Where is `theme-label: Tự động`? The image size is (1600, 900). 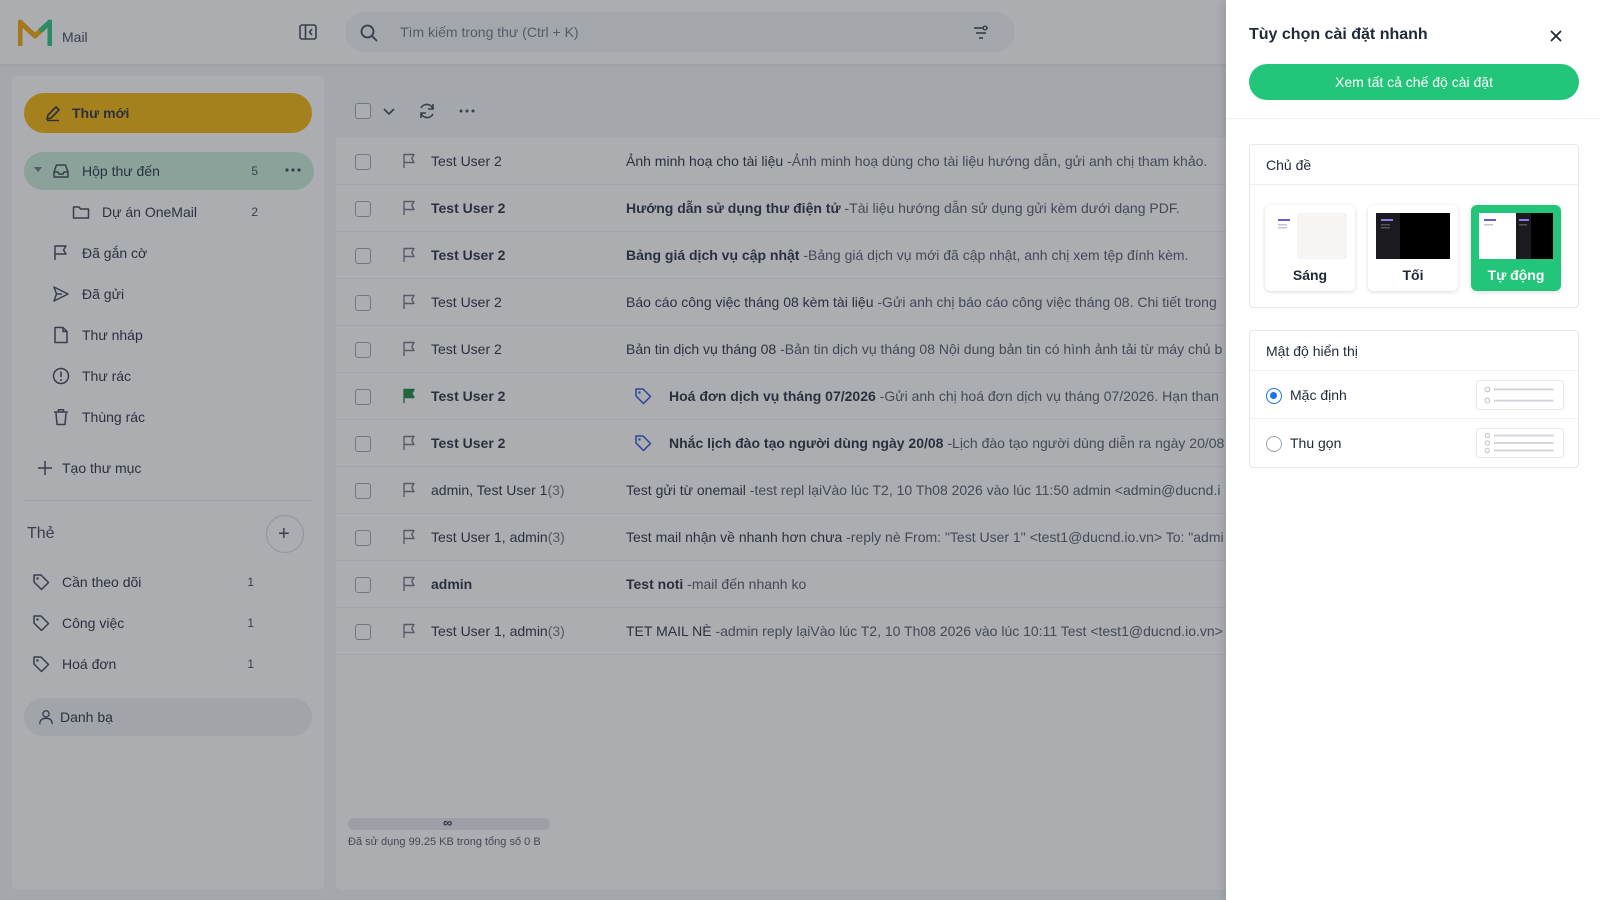
theme-label: Tự động is located at coordinates (1516, 275).